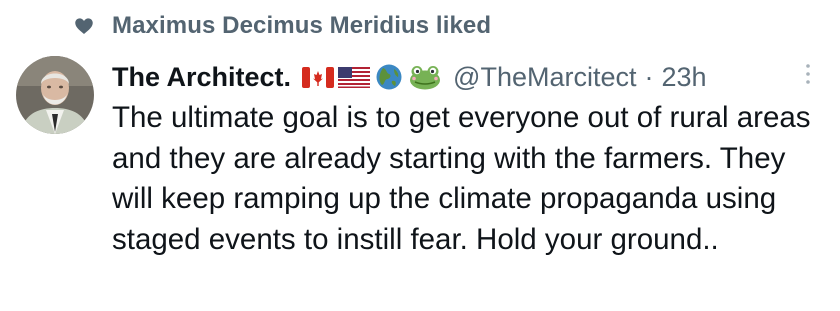 The width and height of the screenshot is (840, 311). Describe the element at coordinates (318, 77) in the screenshot. I see `canada-flag-icon` at that location.